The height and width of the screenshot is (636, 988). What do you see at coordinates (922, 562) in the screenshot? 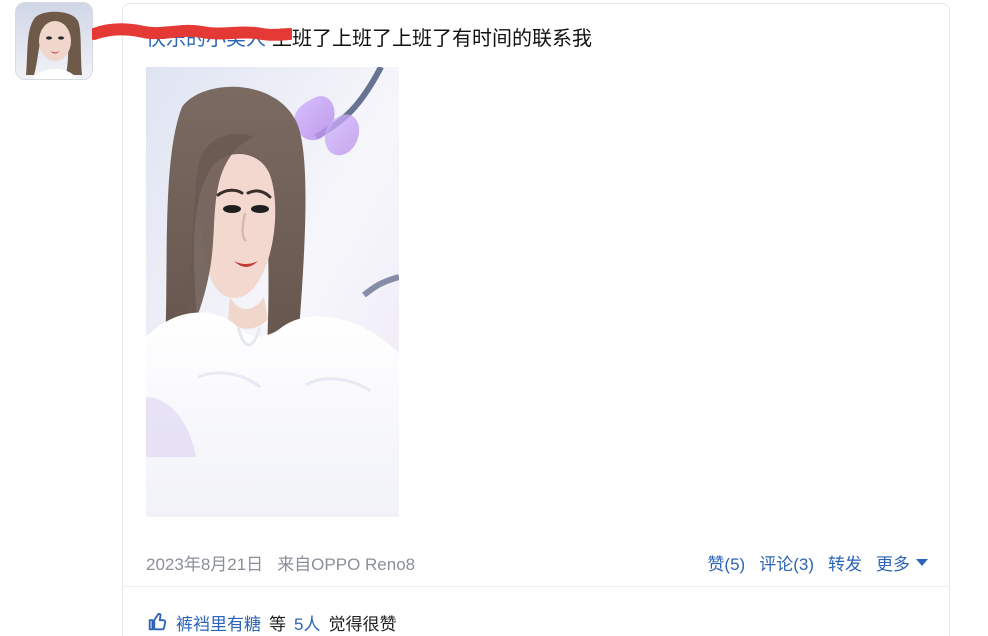
I see `caret-down-icon` at bounding box center [922, 562].